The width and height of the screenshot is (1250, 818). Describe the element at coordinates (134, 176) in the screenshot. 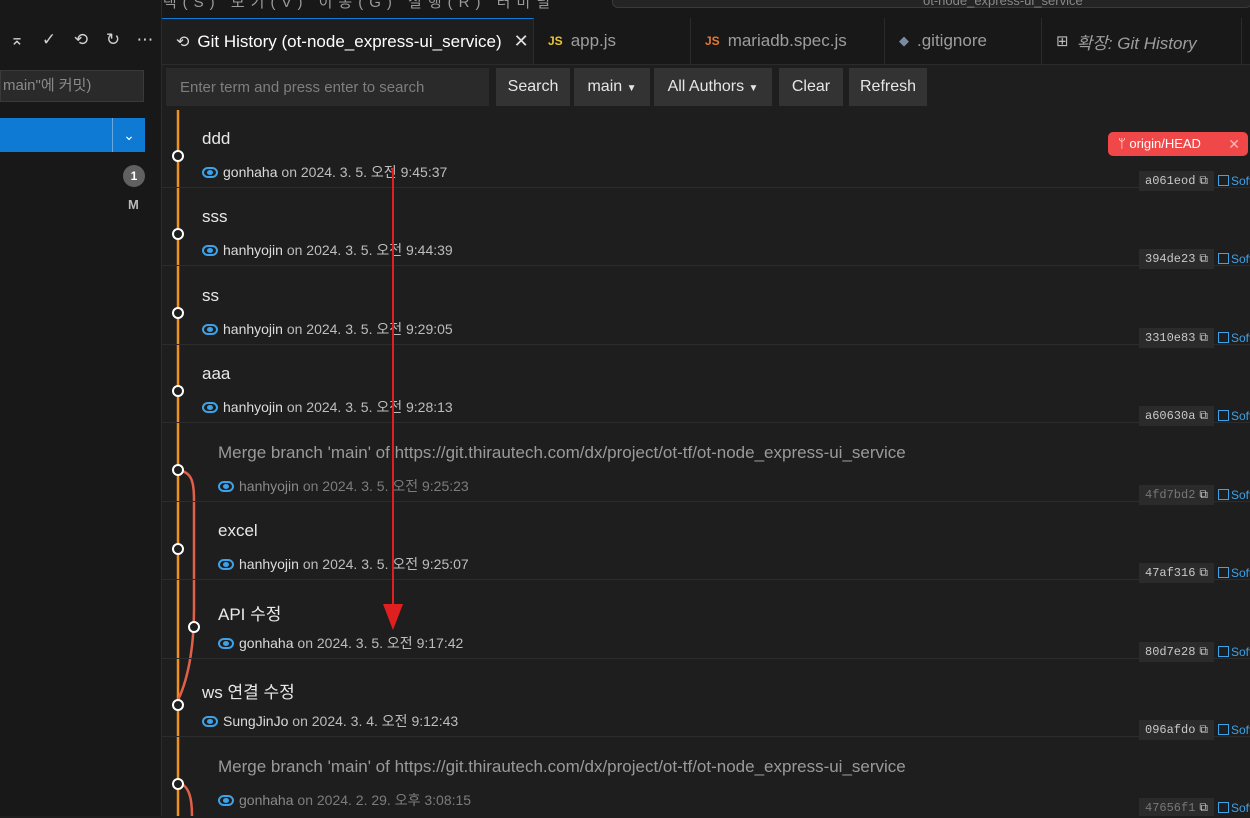

I see `changes-count-badge: 1` at that location.